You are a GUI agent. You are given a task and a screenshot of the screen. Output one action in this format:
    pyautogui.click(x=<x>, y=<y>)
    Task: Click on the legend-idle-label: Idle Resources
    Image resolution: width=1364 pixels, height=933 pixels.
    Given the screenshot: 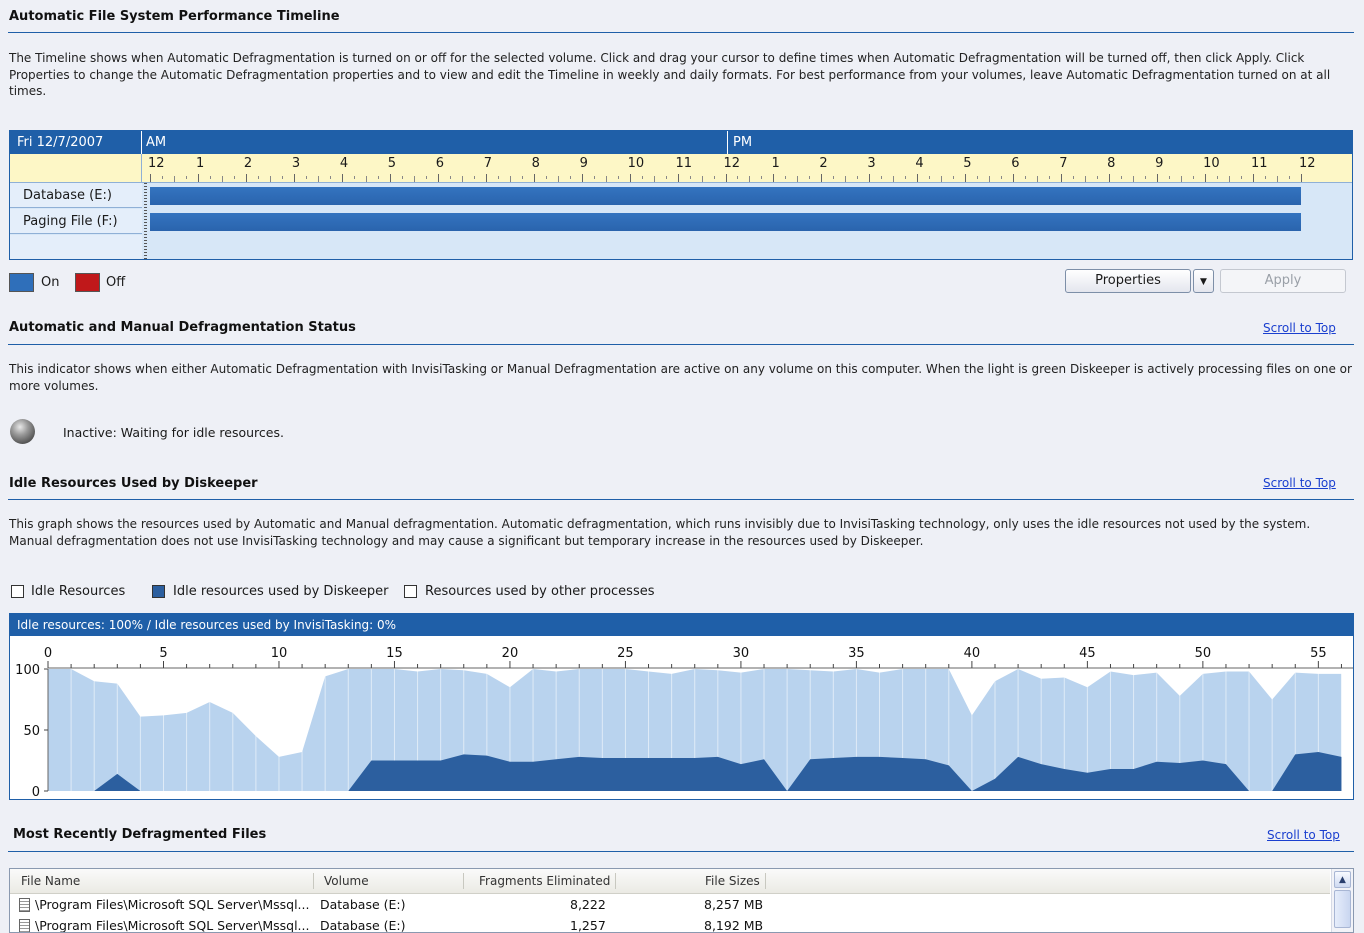 What is the action you would take?
    pyautogui.click(x=78, y=591)
    